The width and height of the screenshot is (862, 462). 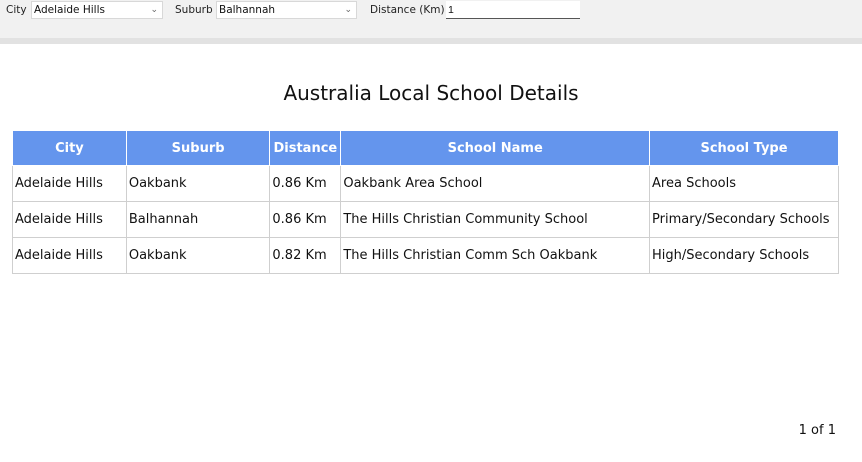 I want to click on cell-school-type: Area Schools, so click(x=744, y=183).